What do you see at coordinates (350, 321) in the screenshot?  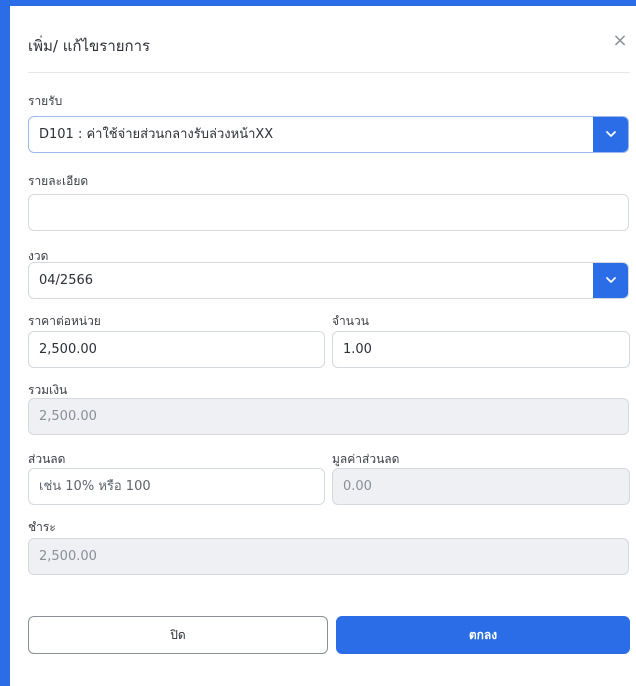 I see `quantity-label: จำนวน` at bounding box center [350, 321].